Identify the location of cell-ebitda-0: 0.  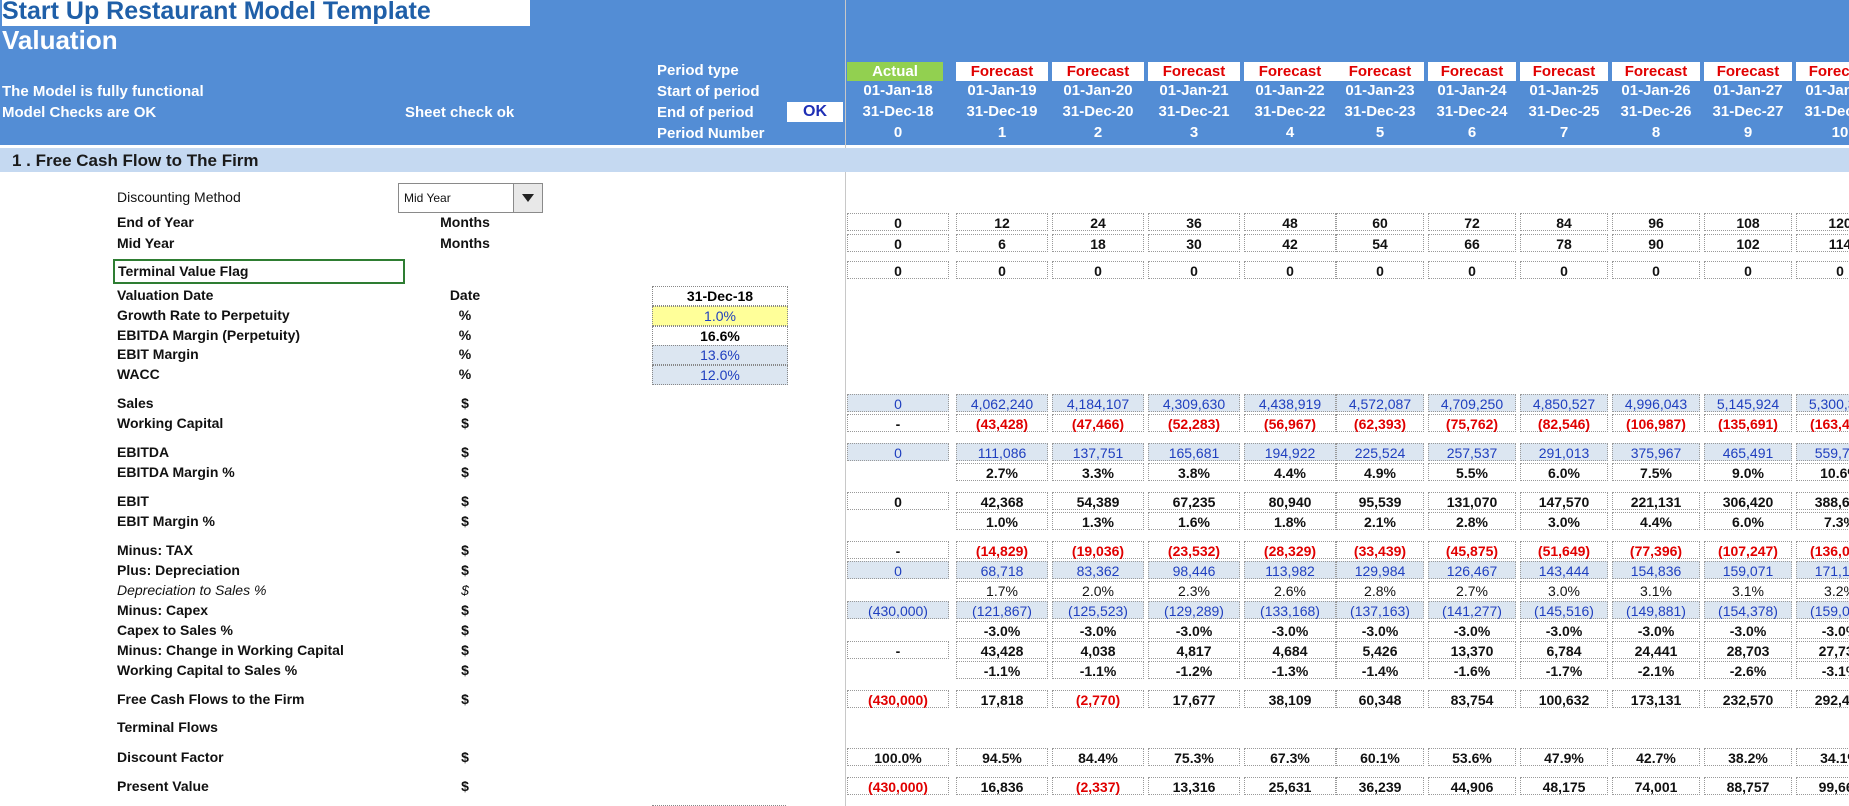
(898, 452).